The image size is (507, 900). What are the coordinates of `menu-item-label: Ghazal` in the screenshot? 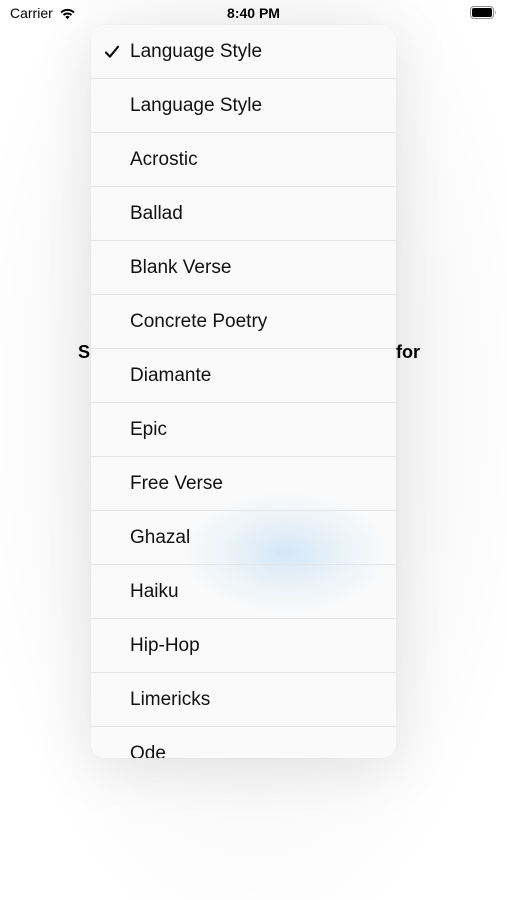 It's located at (160, 537).